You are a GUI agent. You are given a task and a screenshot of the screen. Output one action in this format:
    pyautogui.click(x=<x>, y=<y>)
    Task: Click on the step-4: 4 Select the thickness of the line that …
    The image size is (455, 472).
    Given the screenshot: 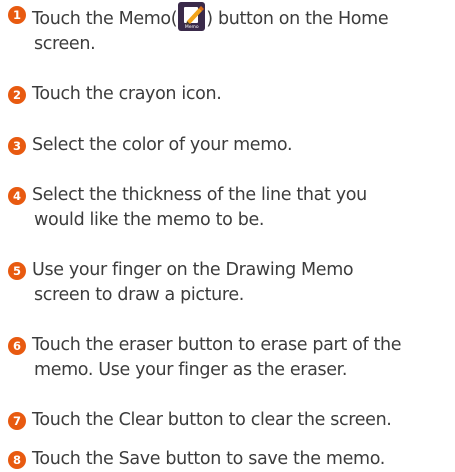 What is the action you would take?
    pyautogui.click(x=228, y=208)
    